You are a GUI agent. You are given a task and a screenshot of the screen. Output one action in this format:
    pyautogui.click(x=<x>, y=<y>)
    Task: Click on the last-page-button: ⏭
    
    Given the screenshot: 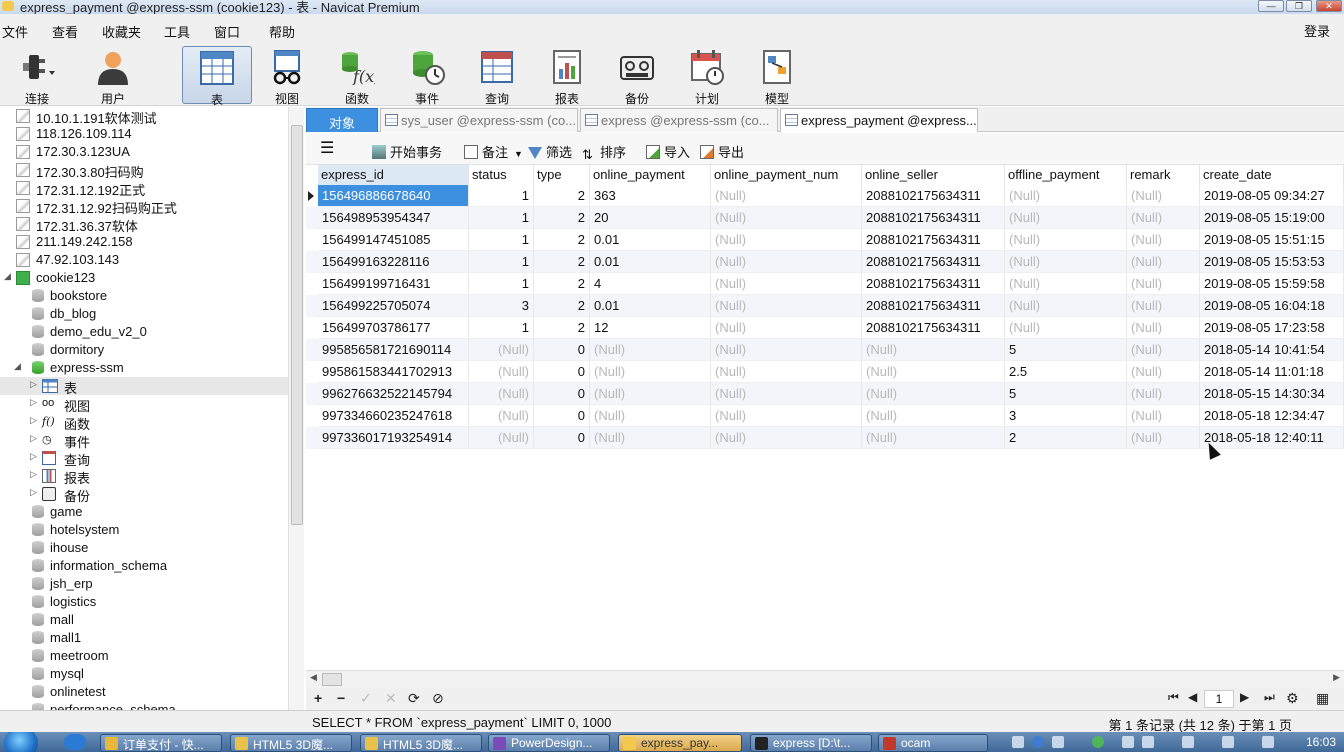 What is the action you would take?
    pyautogui.click(x=1269, y=697)
    